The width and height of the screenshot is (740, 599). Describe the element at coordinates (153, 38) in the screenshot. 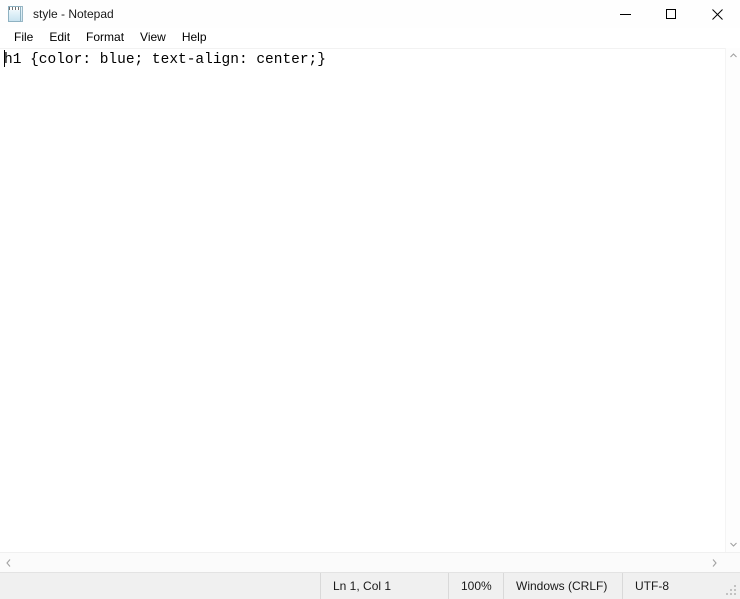

I see `menu-item-view: View` at that location.